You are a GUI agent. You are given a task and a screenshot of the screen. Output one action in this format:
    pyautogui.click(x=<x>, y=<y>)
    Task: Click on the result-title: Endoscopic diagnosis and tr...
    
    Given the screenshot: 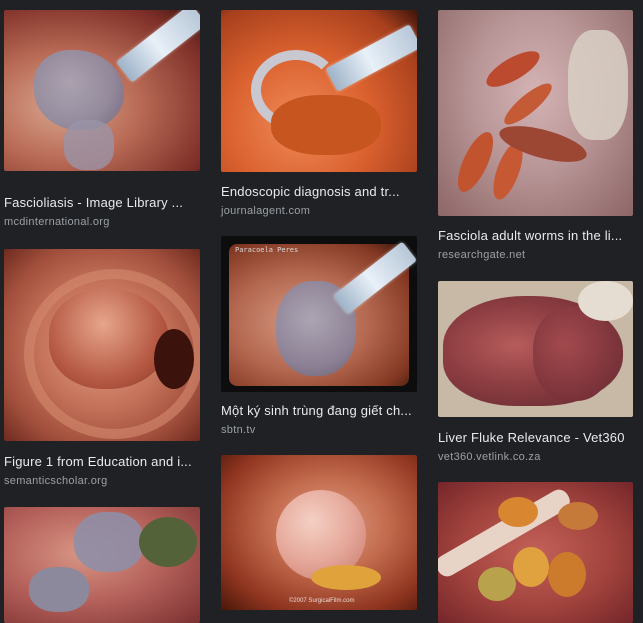 What is the action you would take?
    pyautogui.click(x=319, y=191)
    